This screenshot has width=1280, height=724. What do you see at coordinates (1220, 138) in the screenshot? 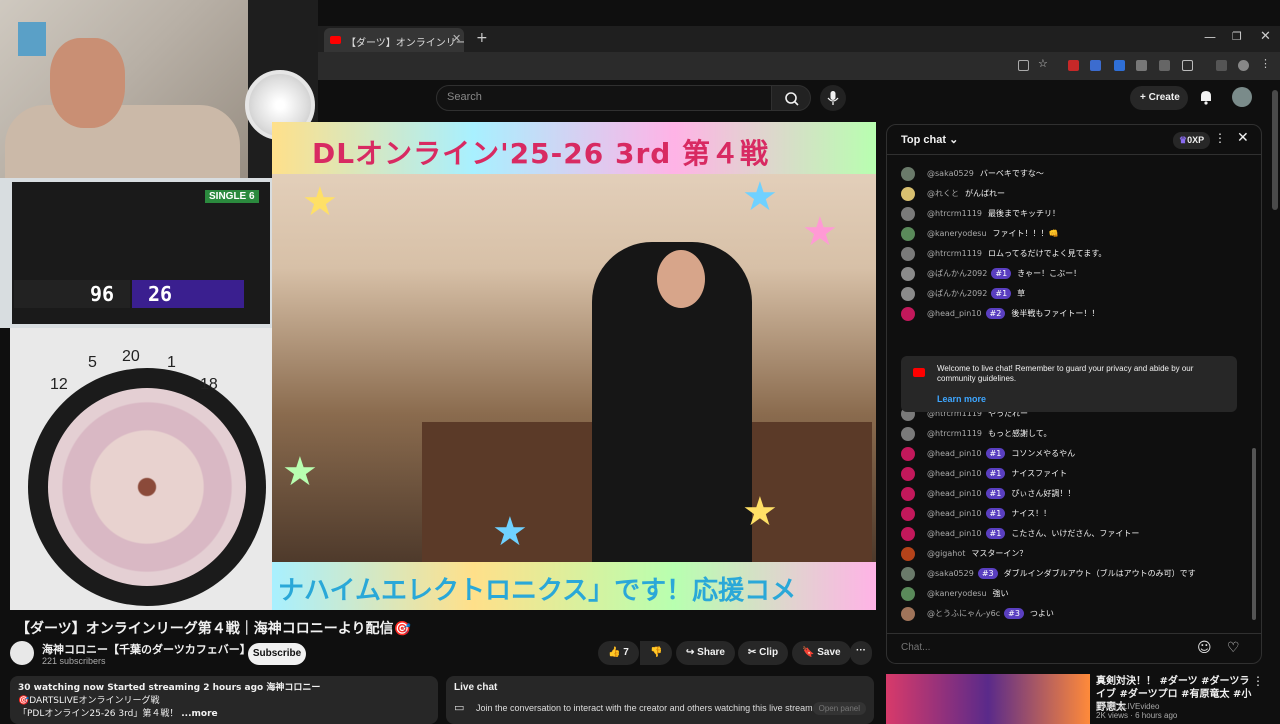
I see `chat-menu-icon: ⋮` at bounding box center [1220, 138].